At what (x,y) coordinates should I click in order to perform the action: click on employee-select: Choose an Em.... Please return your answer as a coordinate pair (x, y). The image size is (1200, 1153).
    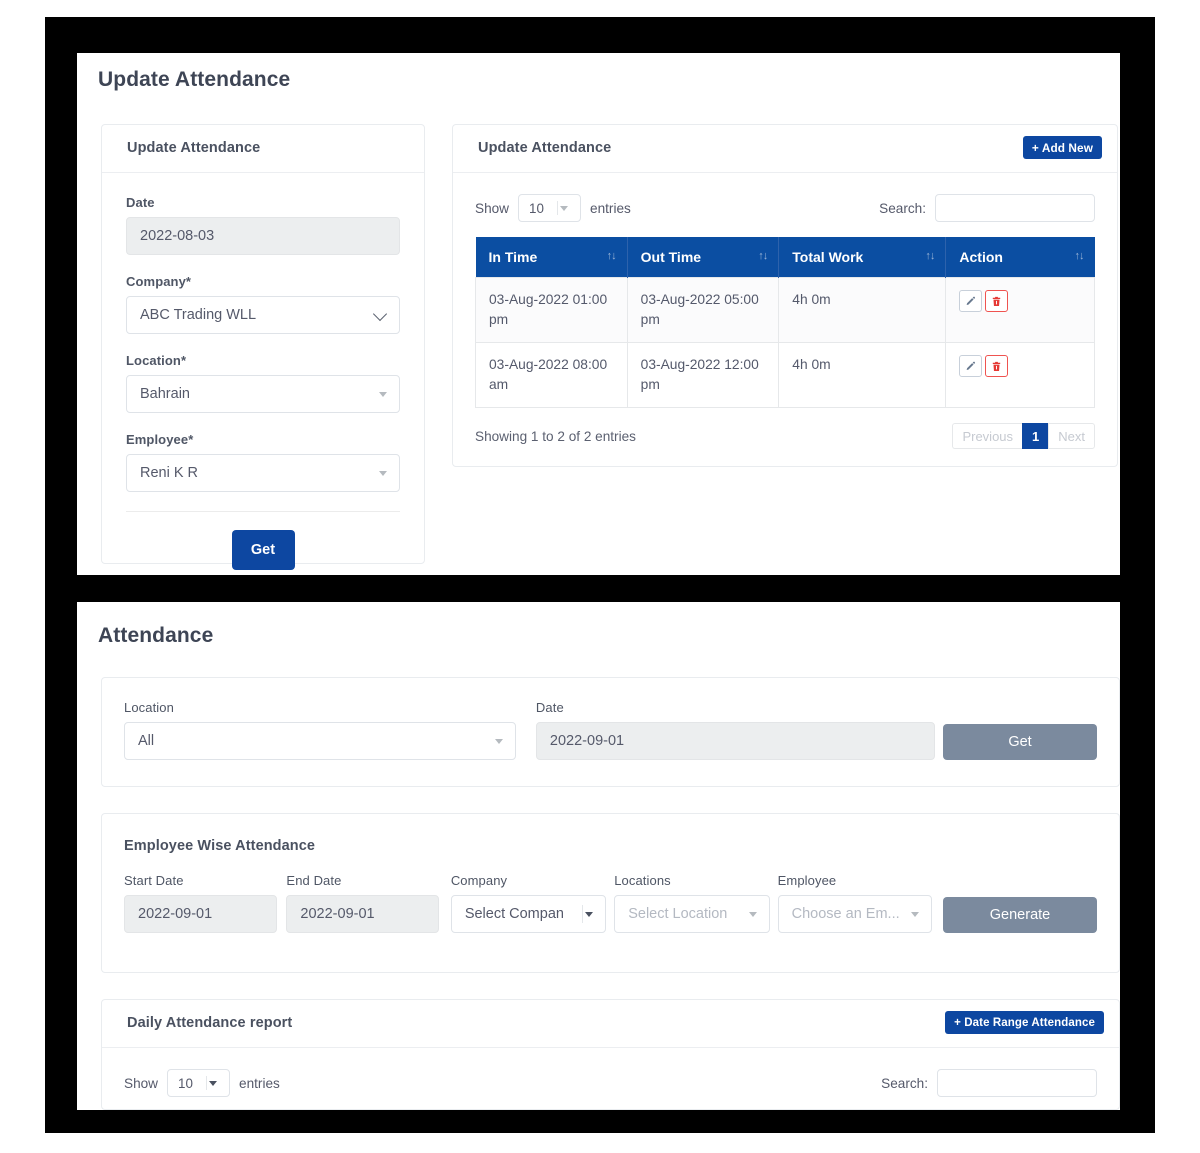
    Looking at the image, I should click on (855, 914).